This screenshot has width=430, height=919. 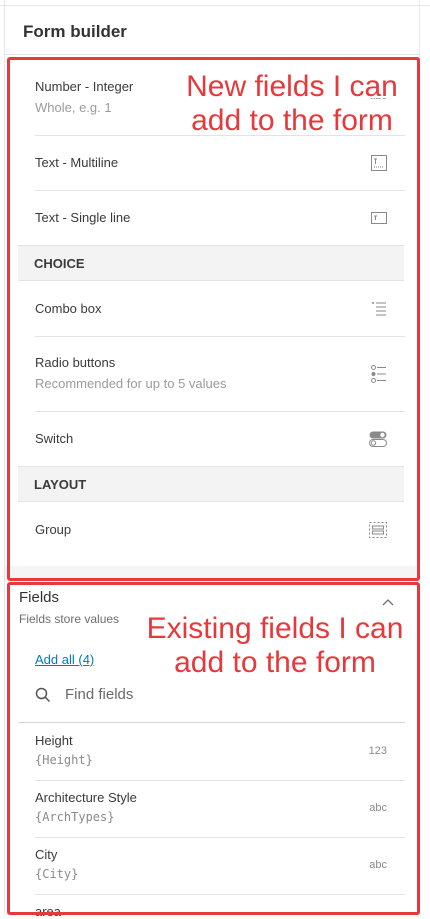 I want to click on page-title: Form builder, so click(x=75, y=31).